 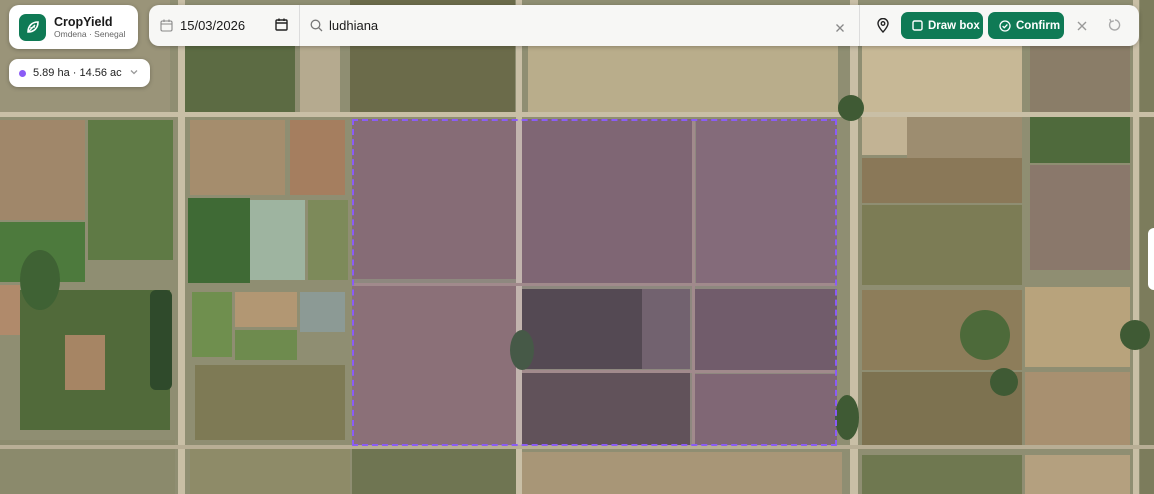 What do you see at coordinates (1115, 27) in the screenshot?
I see `reset-icon` at bounding box center [1115, 27].